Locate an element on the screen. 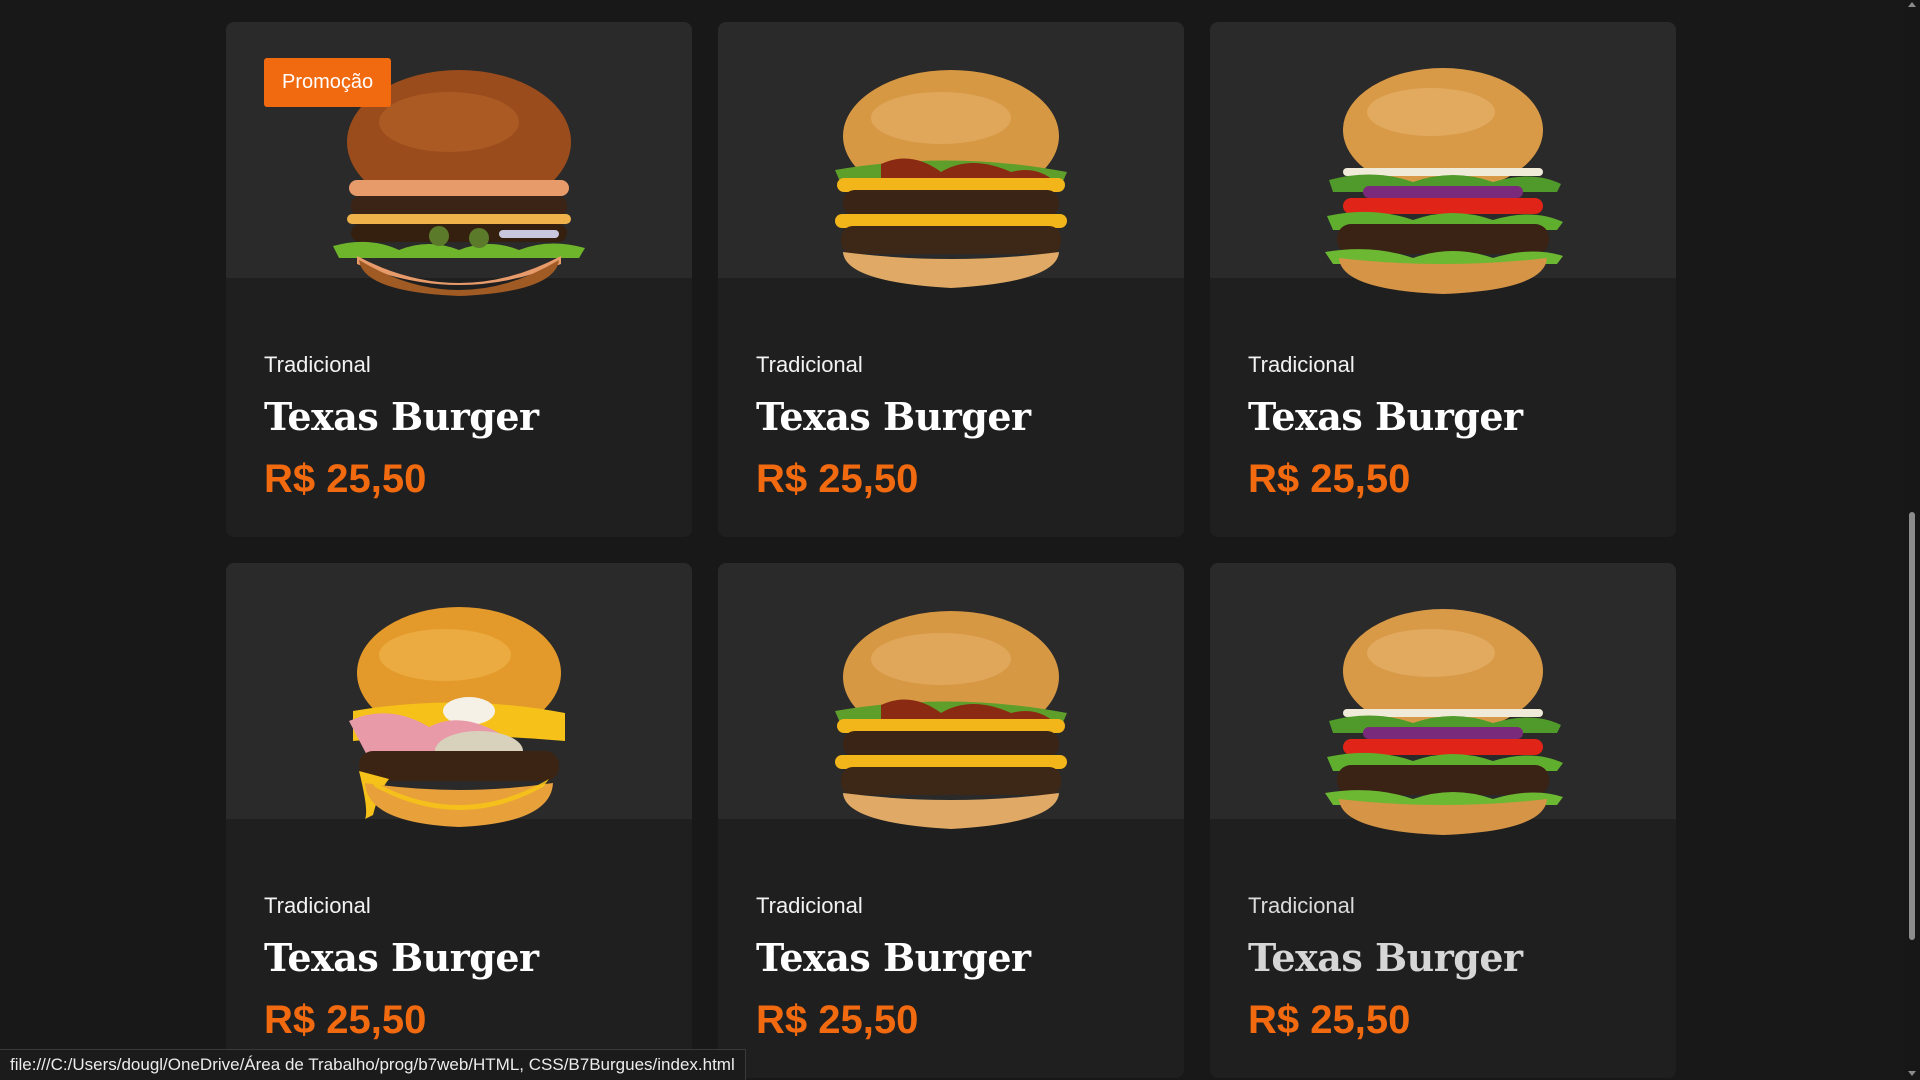  product-image-area: Promoção is located at coordinates (459, 159).